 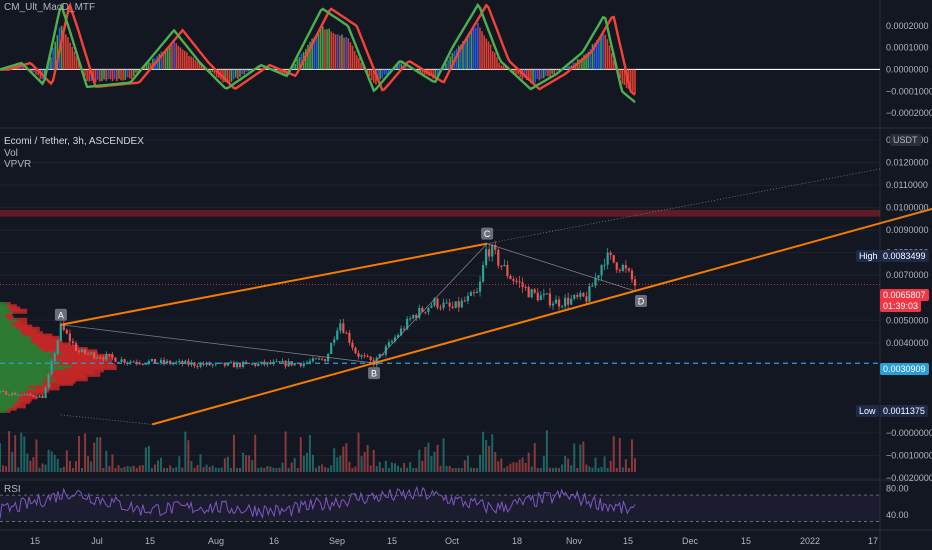 I want to click on price-tick-label: 0.0070000, so click(x=907, y=275).